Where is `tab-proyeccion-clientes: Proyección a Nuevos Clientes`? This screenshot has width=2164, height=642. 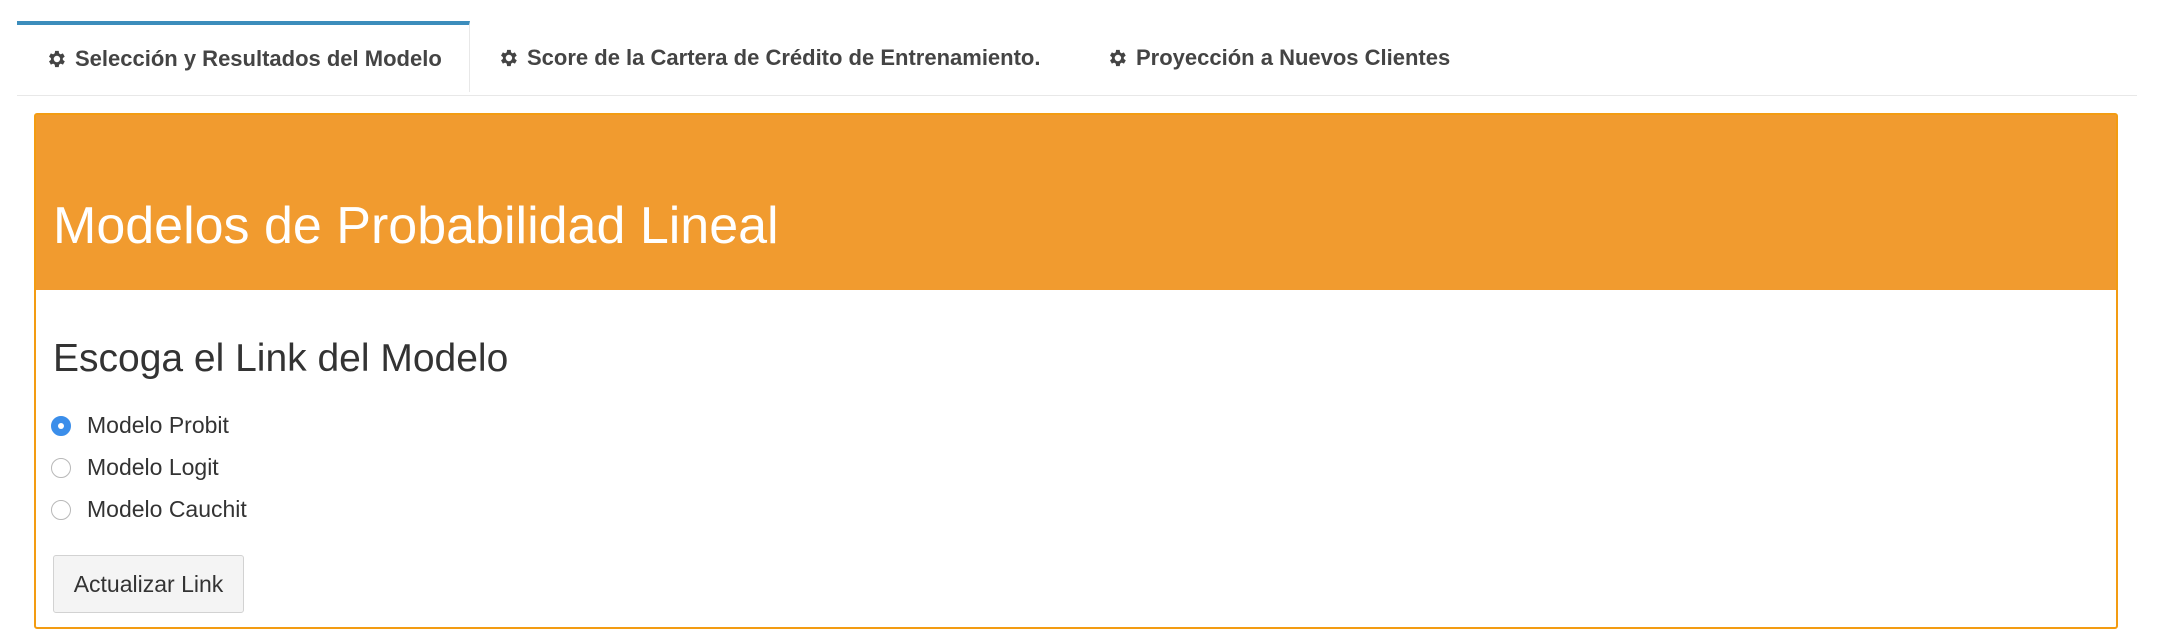 tab-proyeccion-clientes: Proyección a Nuevos Clientes is located at coordinates (1278, 58).